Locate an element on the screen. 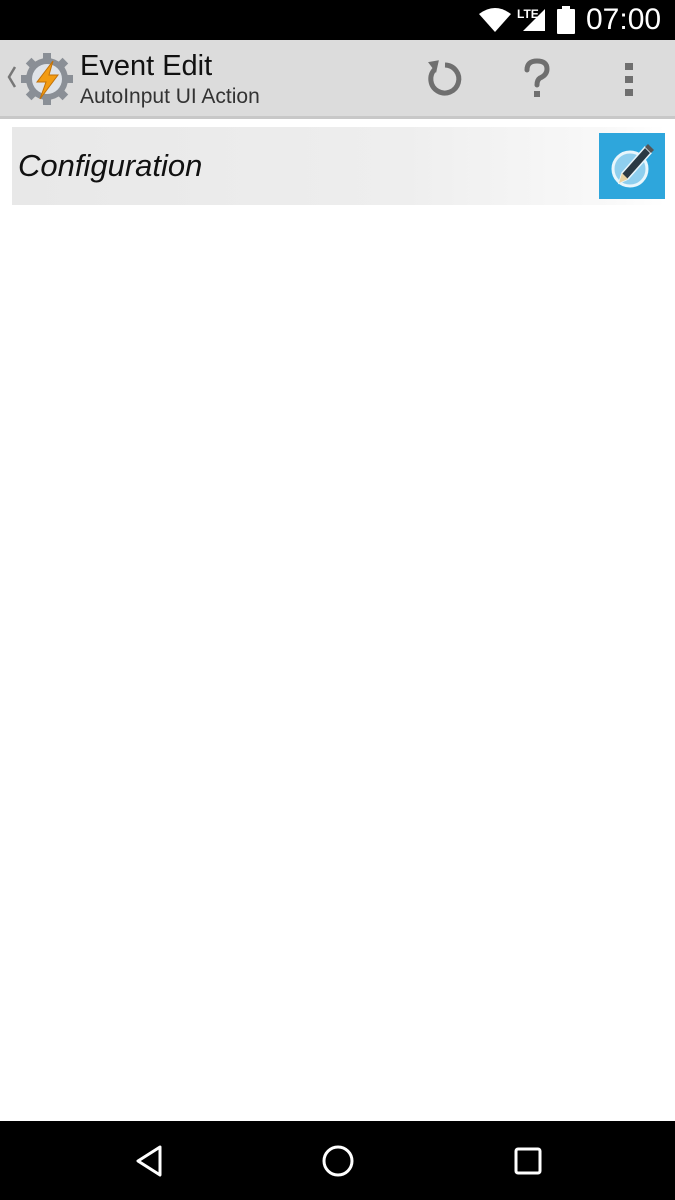  help-button is located at coordinates (537, 79).